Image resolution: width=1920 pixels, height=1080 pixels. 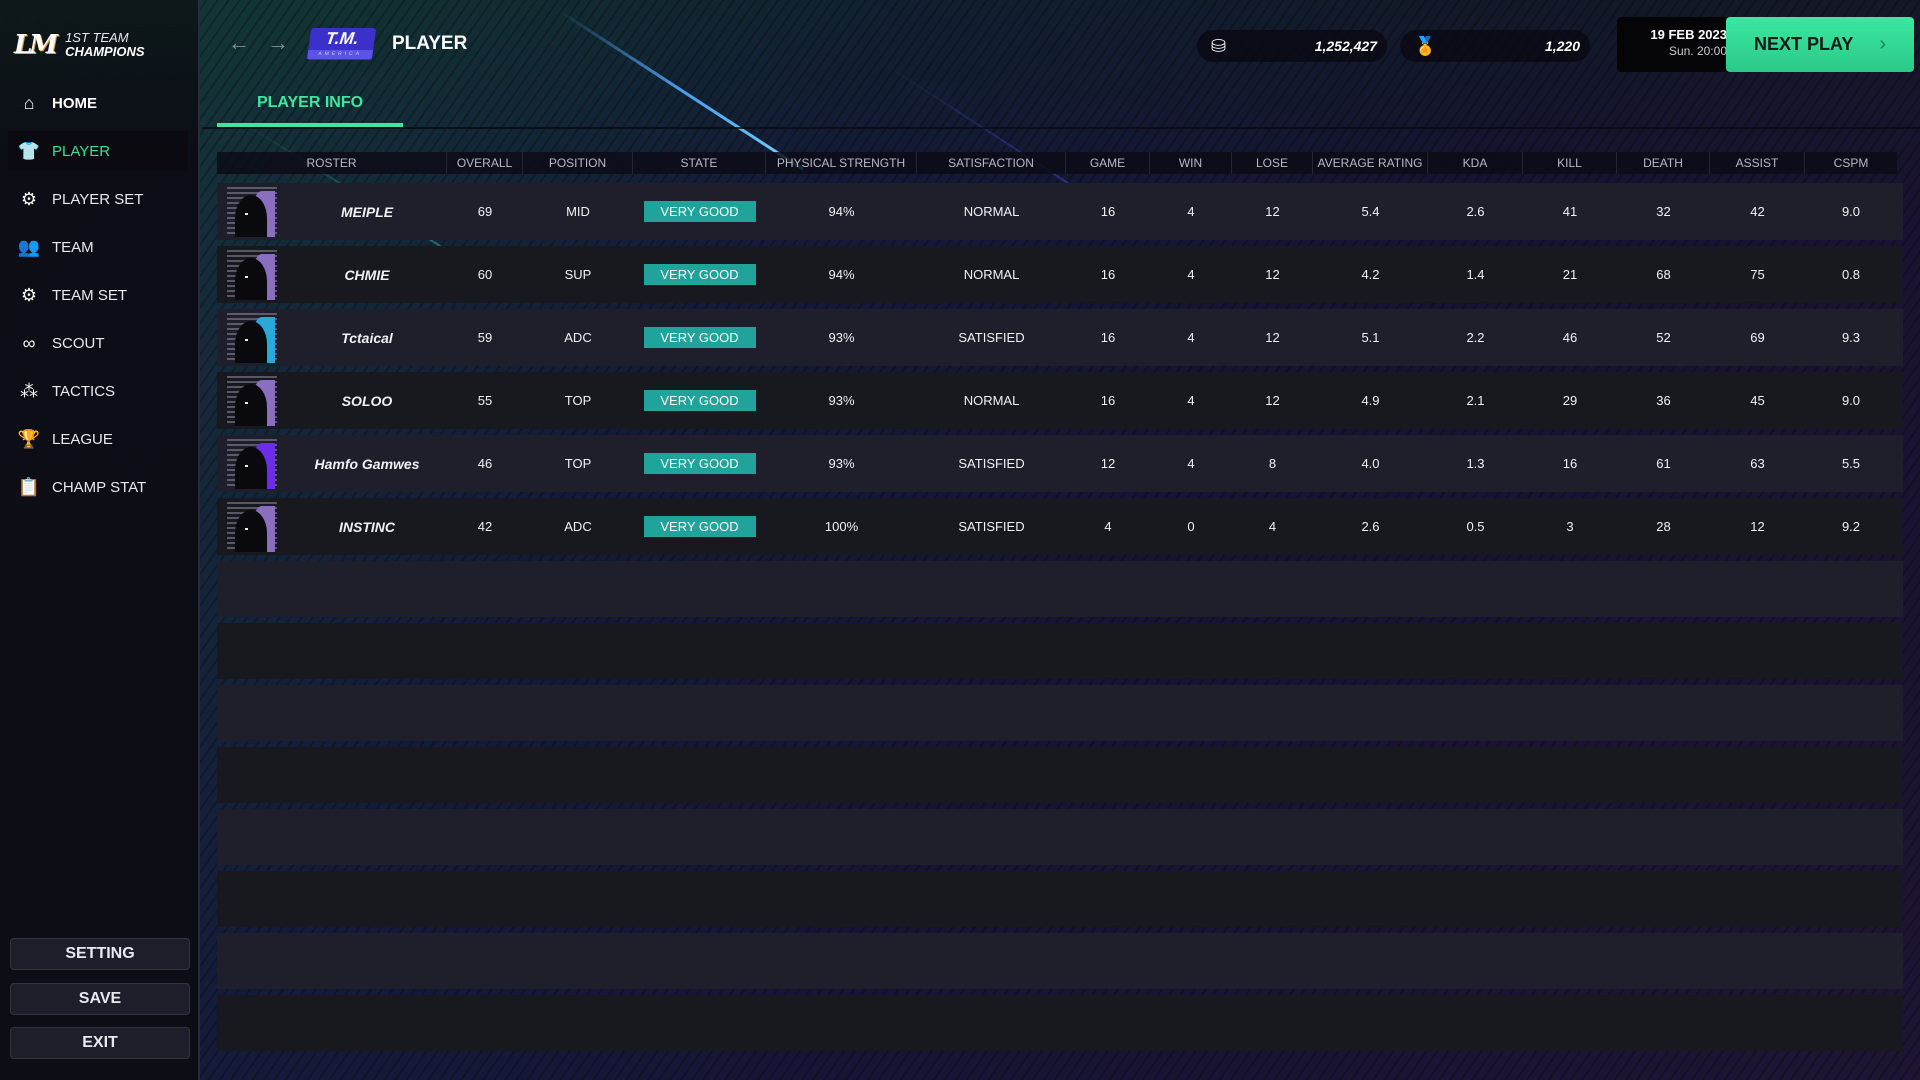 What do you see at coordinates (841, 211) in the screenshot?
I see `physical-strength-value: 94%` at bounding box center [841, 211].